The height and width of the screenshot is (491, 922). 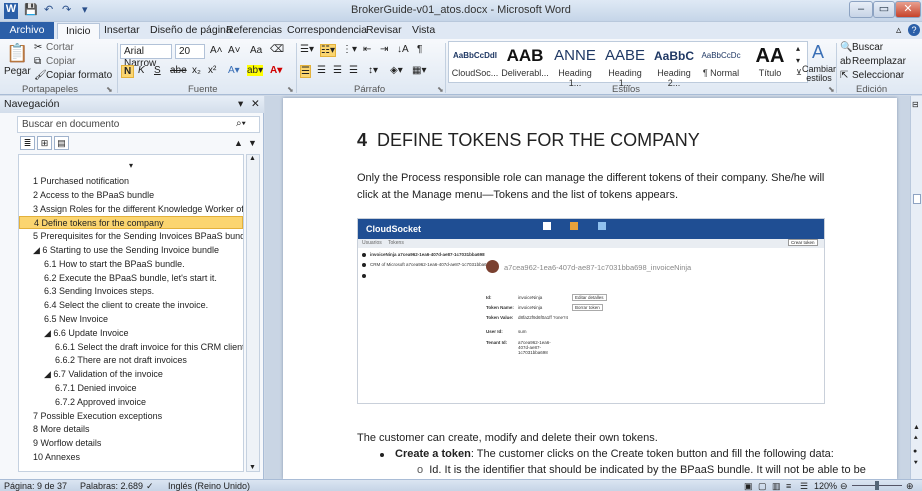 I want to click on zoom-in-icon: ⊕, so click(x=910, y=485).